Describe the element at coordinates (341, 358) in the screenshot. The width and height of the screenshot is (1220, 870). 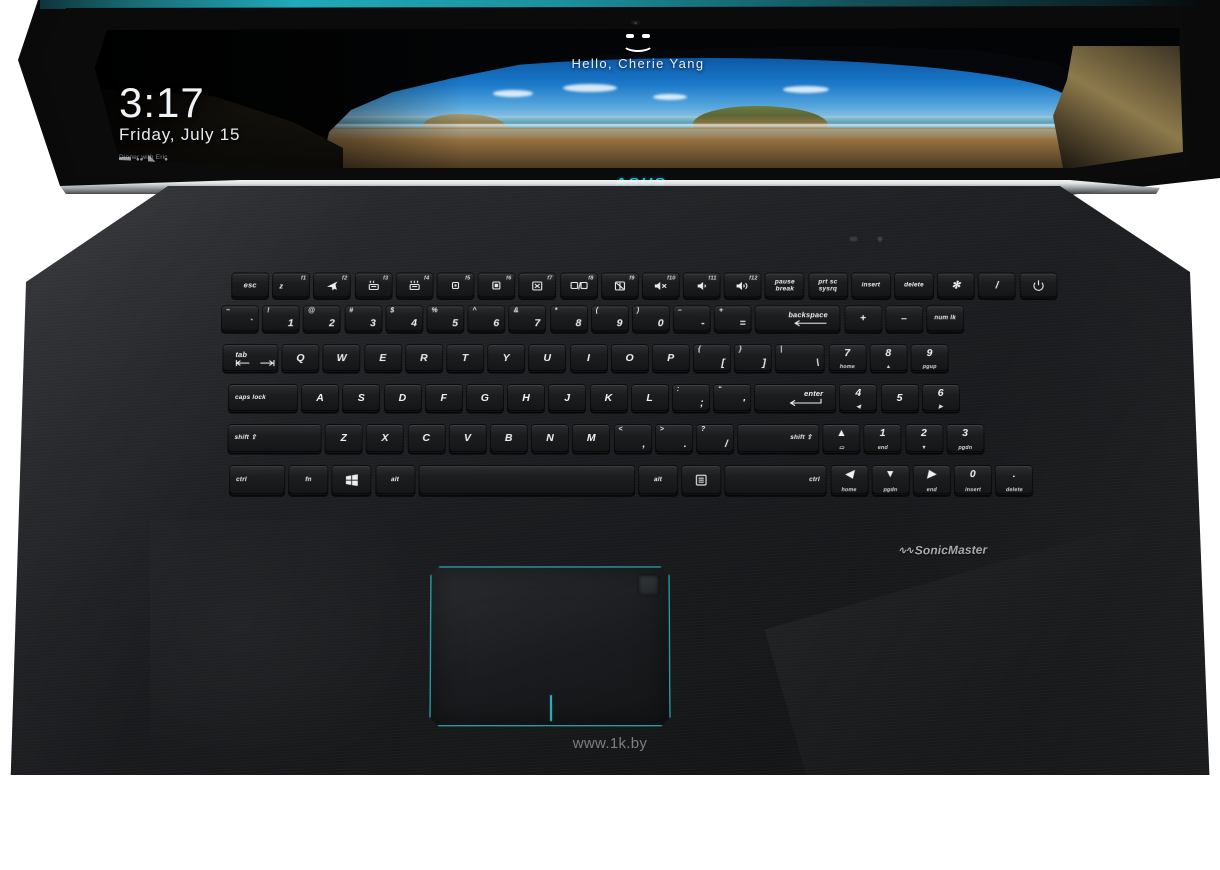
I see `key-w: W` at that location.